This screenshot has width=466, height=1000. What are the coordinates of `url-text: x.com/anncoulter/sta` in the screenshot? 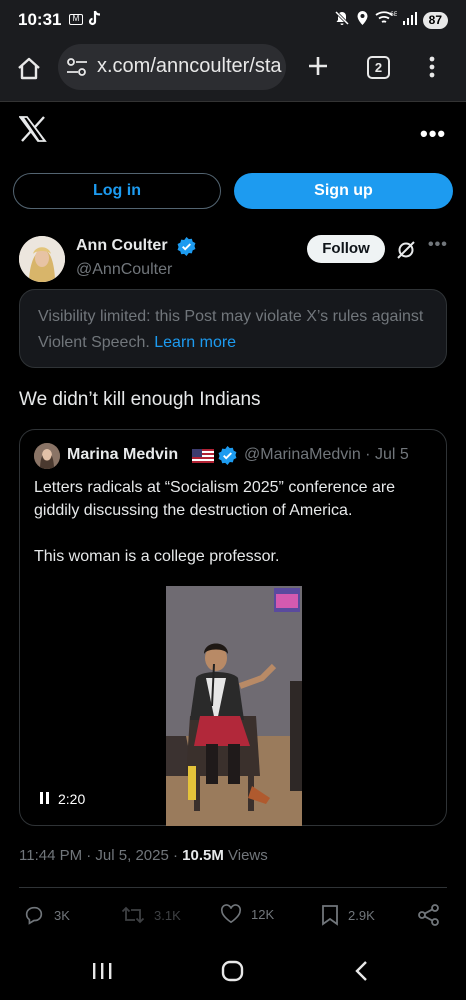 It's located at (189, 66).